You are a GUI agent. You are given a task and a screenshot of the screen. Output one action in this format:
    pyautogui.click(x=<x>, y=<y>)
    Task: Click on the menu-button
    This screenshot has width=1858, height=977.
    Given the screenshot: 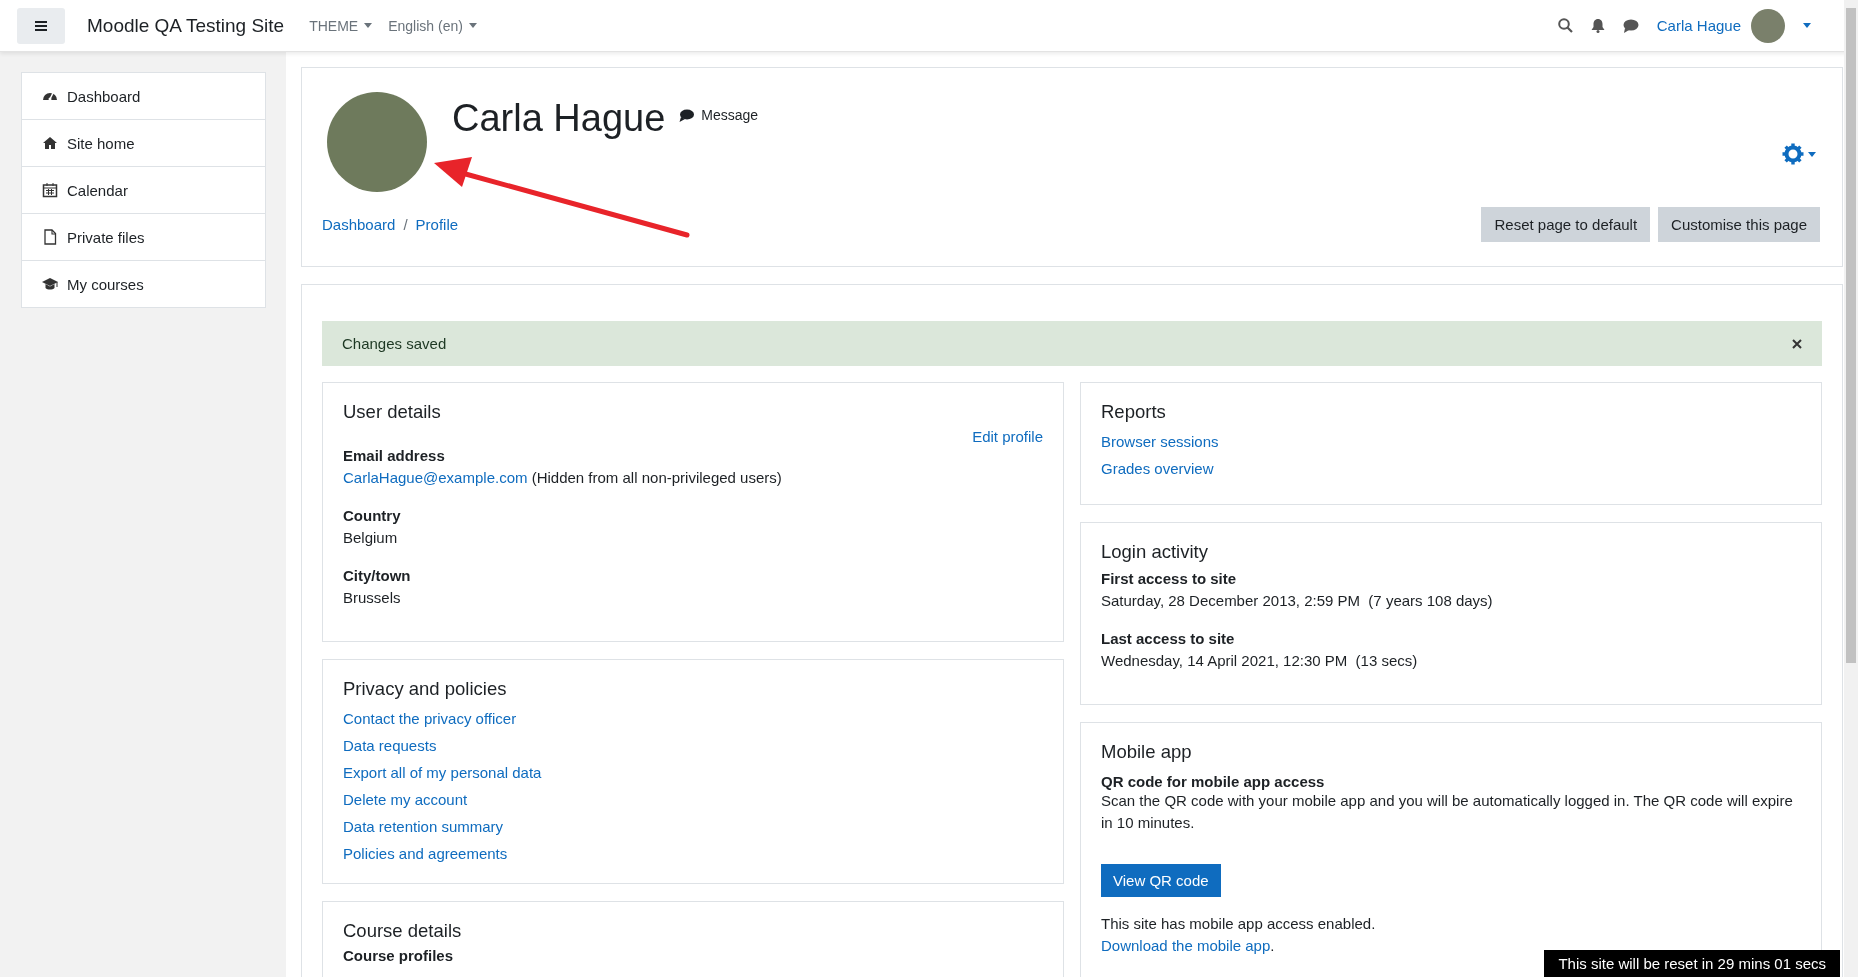 What is the action you would take?
    pyautogui.click(x=41, y=25)
    